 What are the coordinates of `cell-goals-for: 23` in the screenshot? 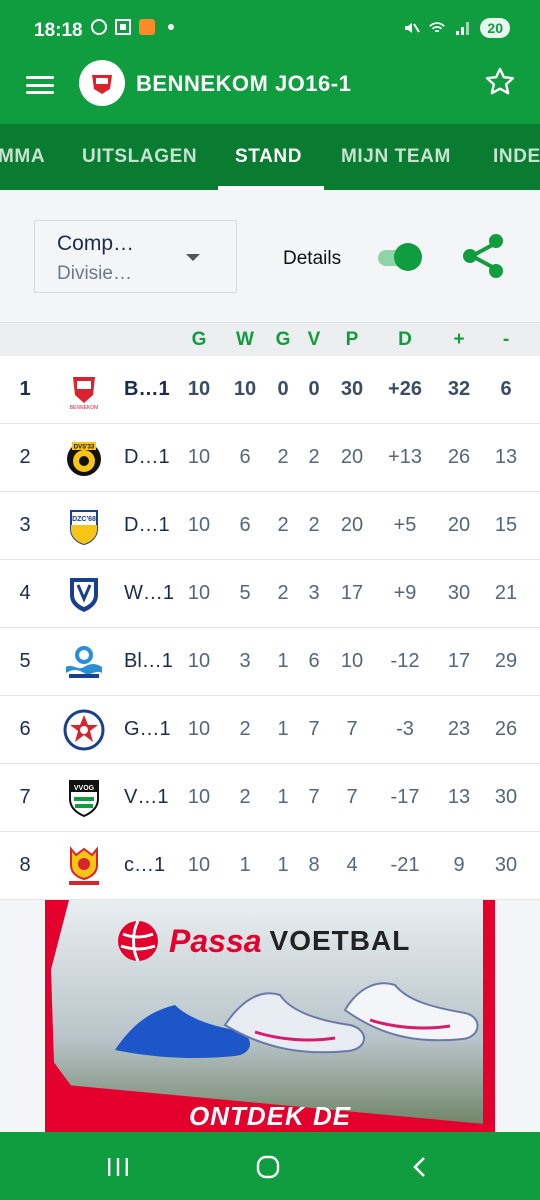 It's located at (459, 729).